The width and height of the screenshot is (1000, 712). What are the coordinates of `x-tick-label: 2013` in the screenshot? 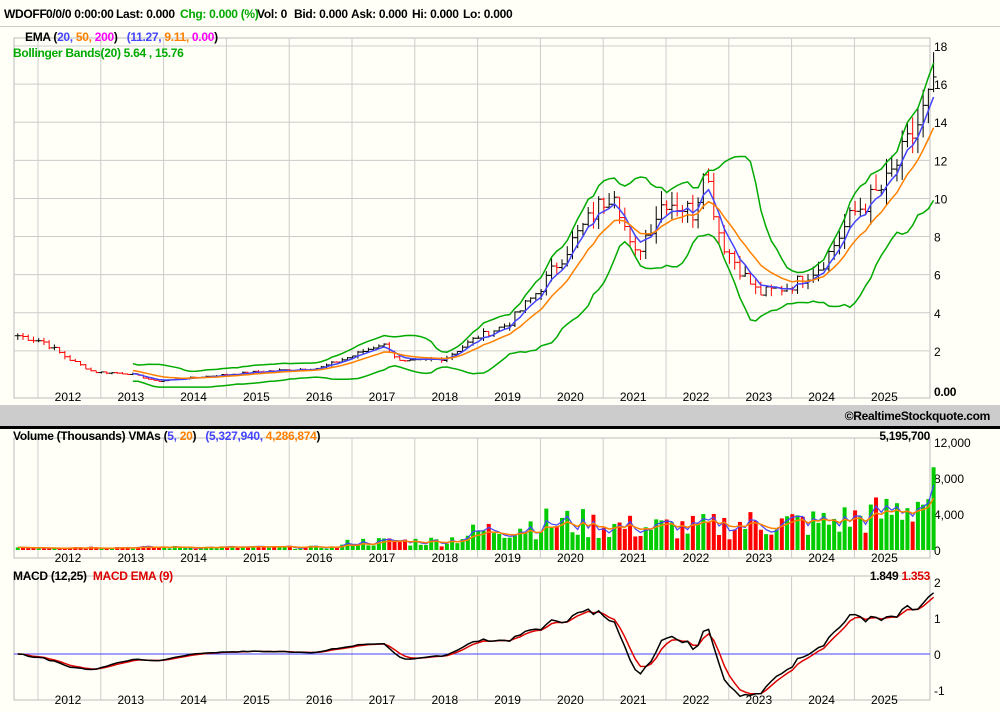 It's located at (130, 700).